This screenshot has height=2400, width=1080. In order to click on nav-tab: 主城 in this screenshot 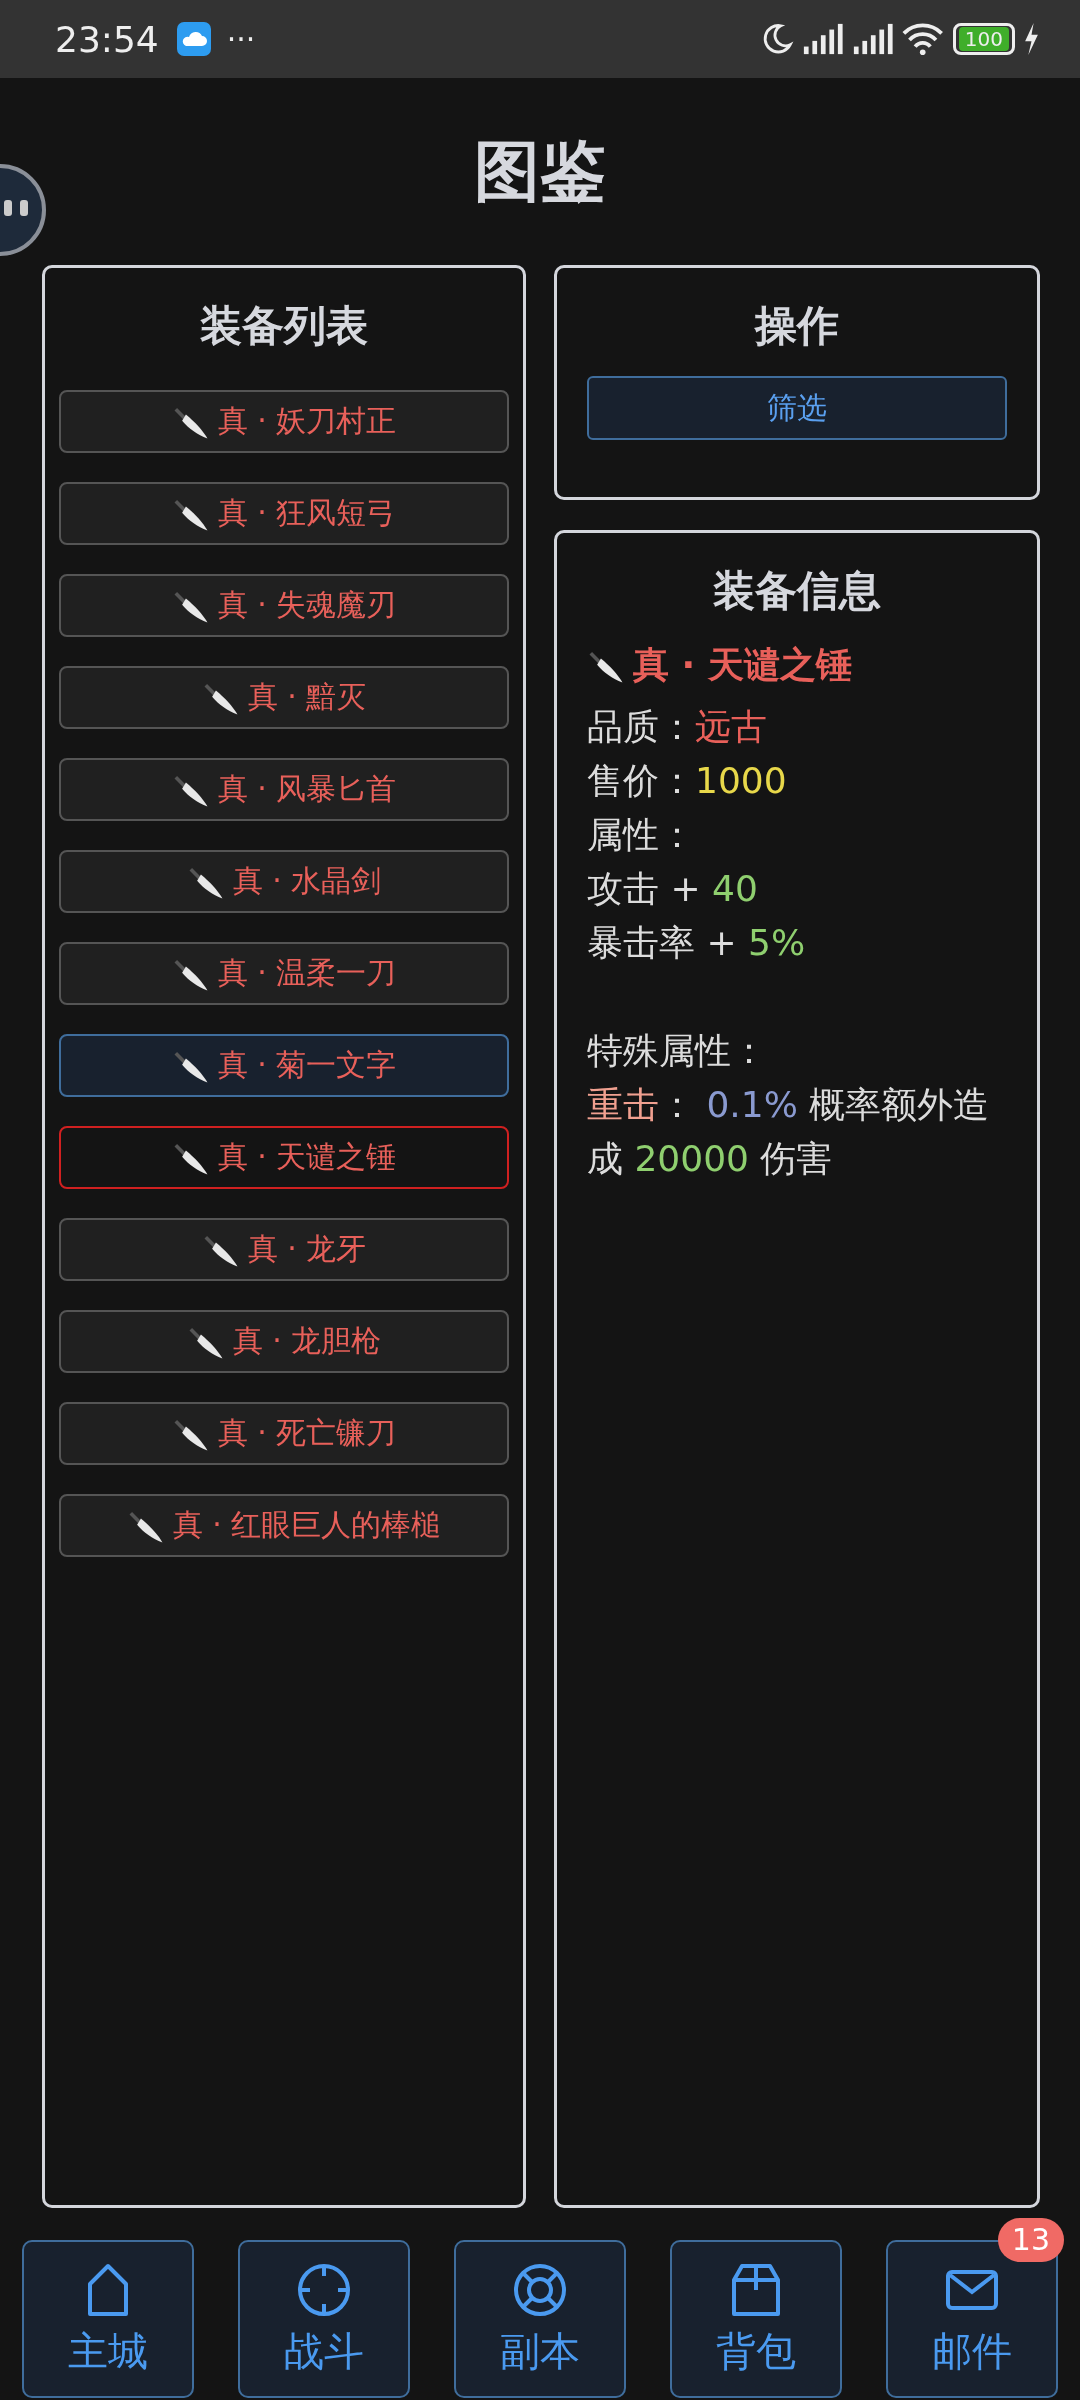, I will do `click(108, 2319)`.